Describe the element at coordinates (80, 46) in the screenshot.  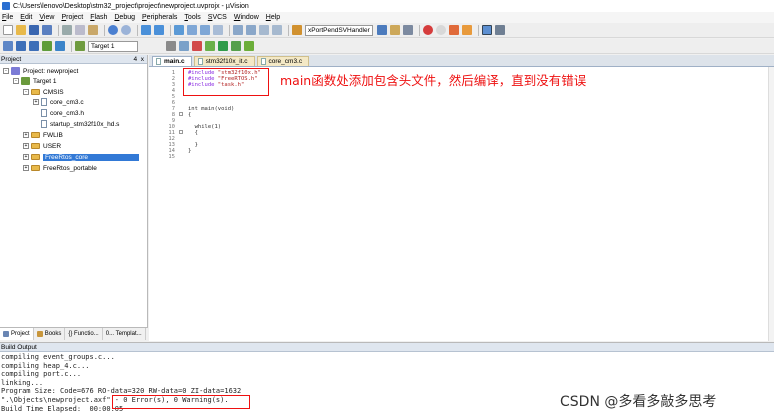
I see `target-icon` at that location.